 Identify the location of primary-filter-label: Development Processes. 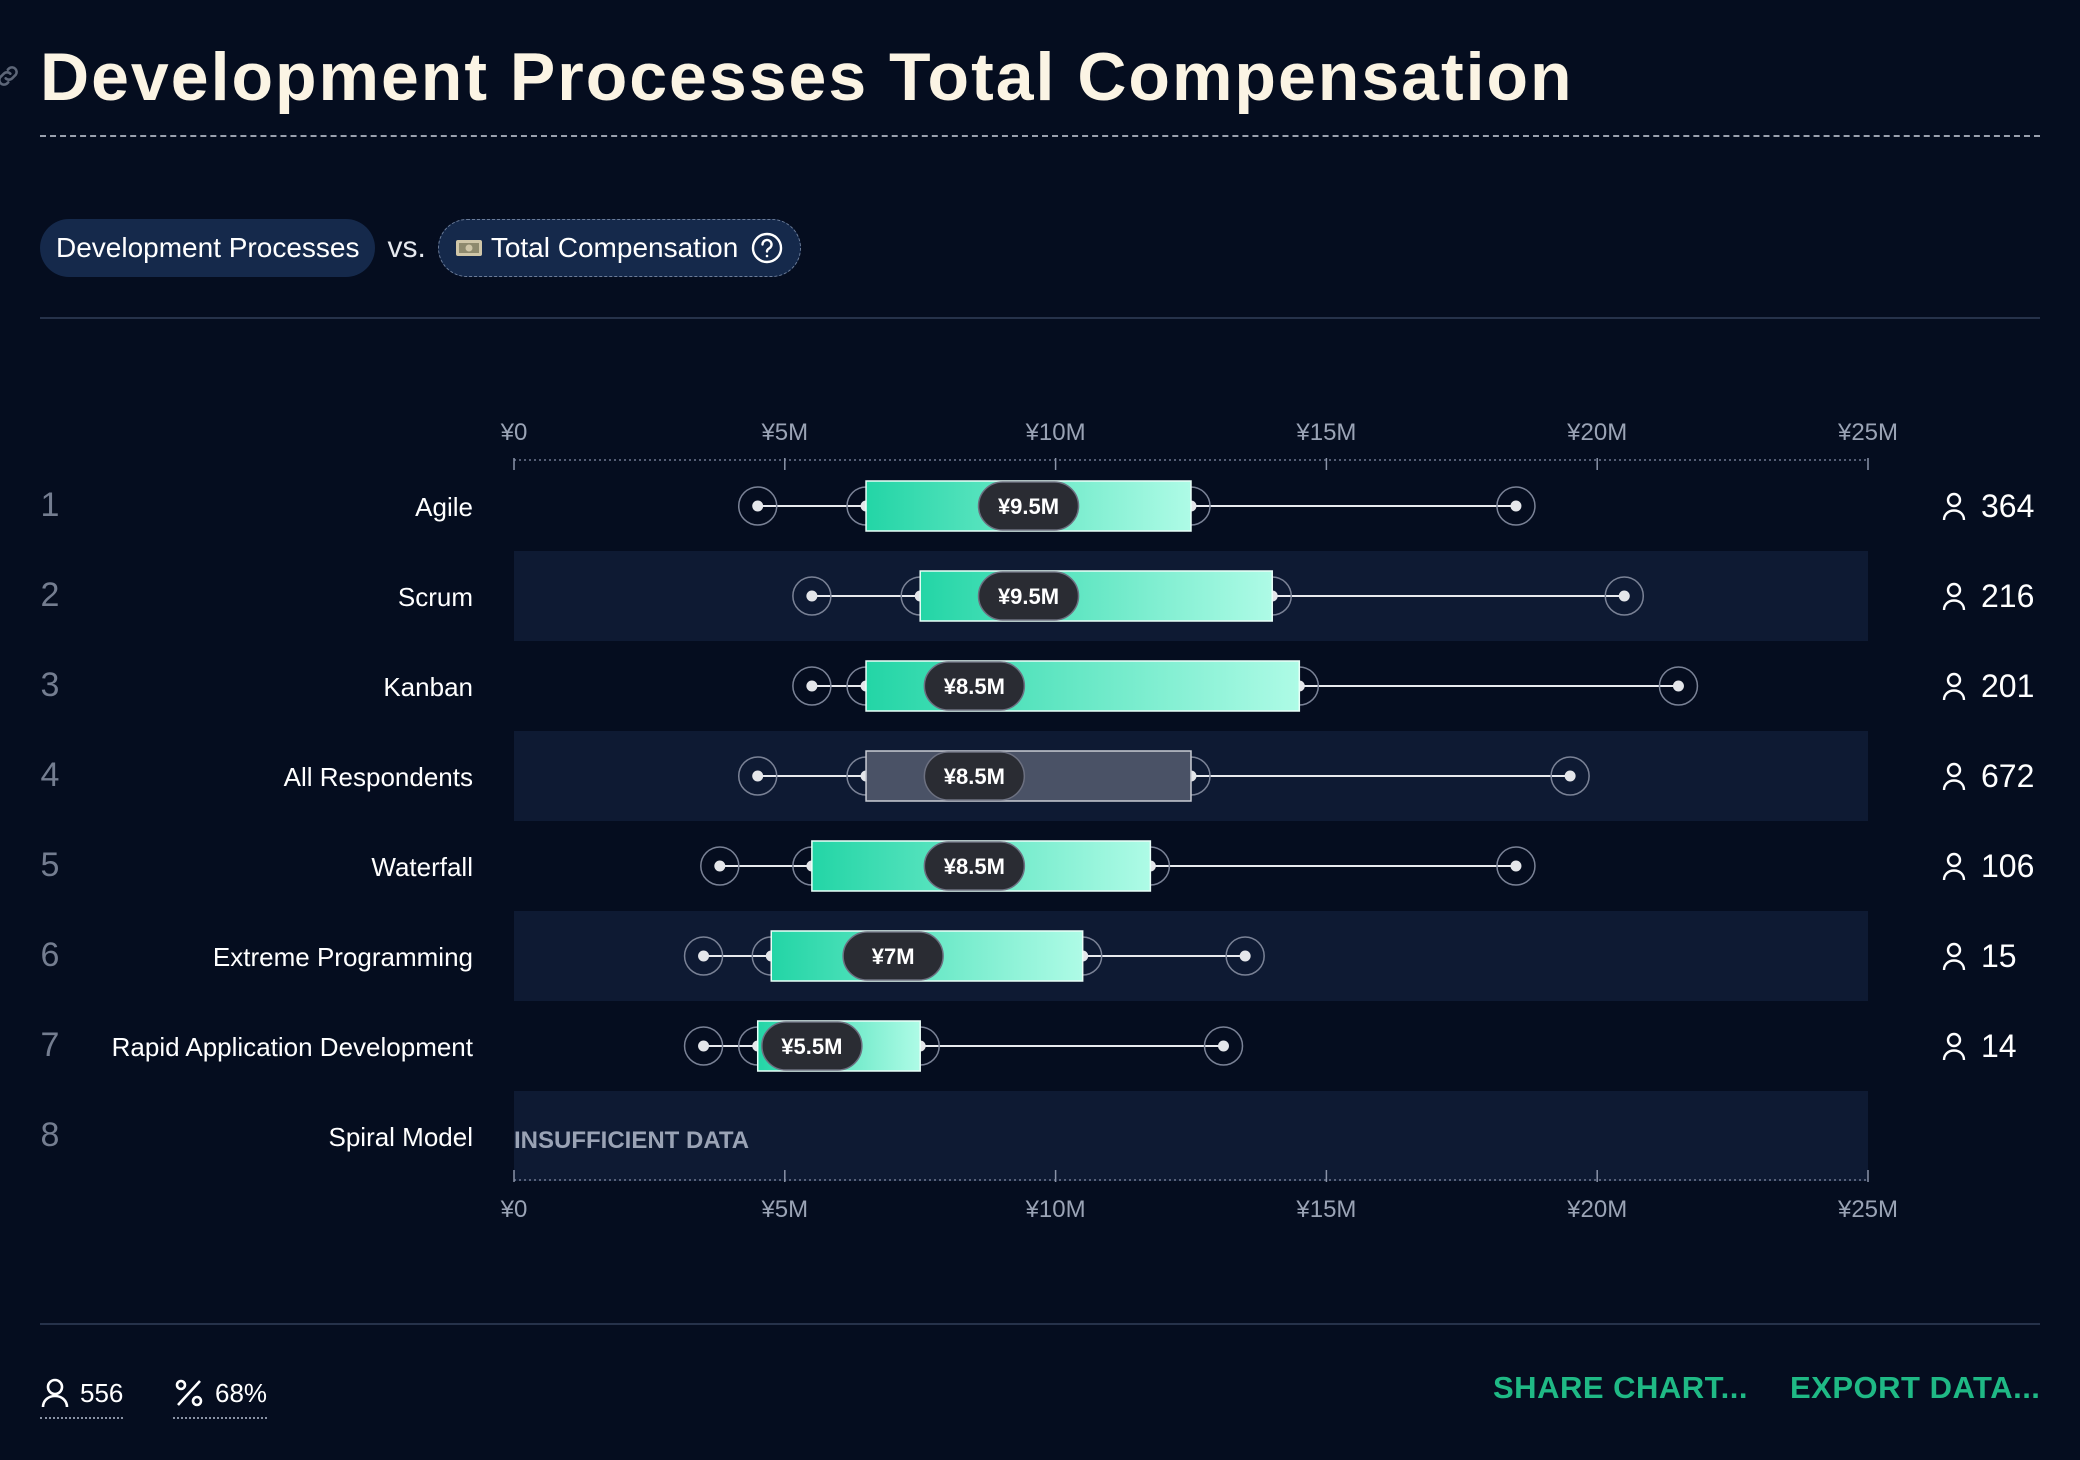
(208, 247).